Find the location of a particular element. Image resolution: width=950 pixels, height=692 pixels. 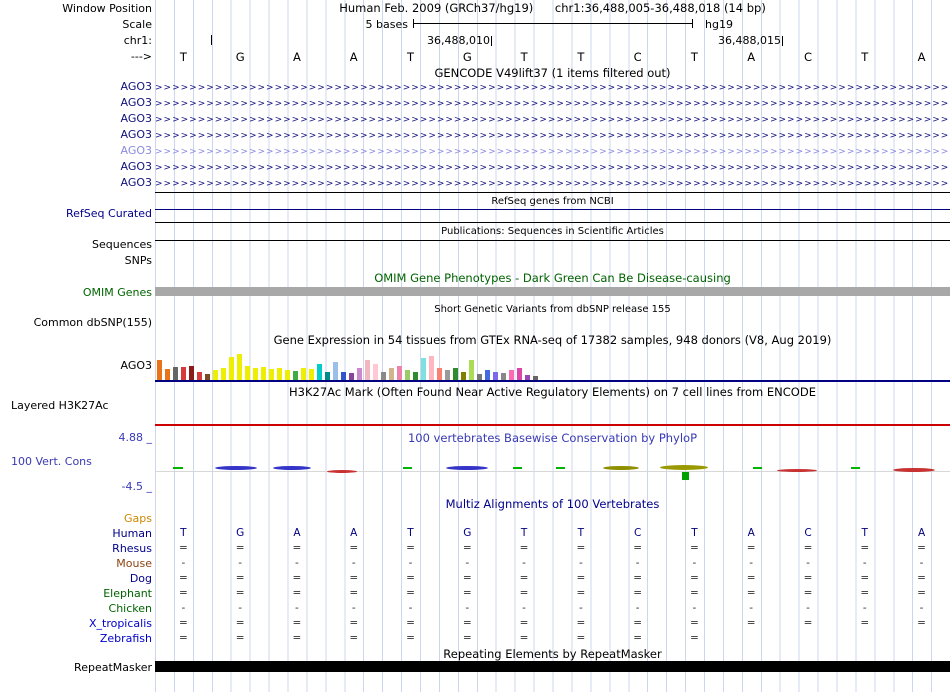

repeatmasker-element-bar is located at coordinates (552, 666).